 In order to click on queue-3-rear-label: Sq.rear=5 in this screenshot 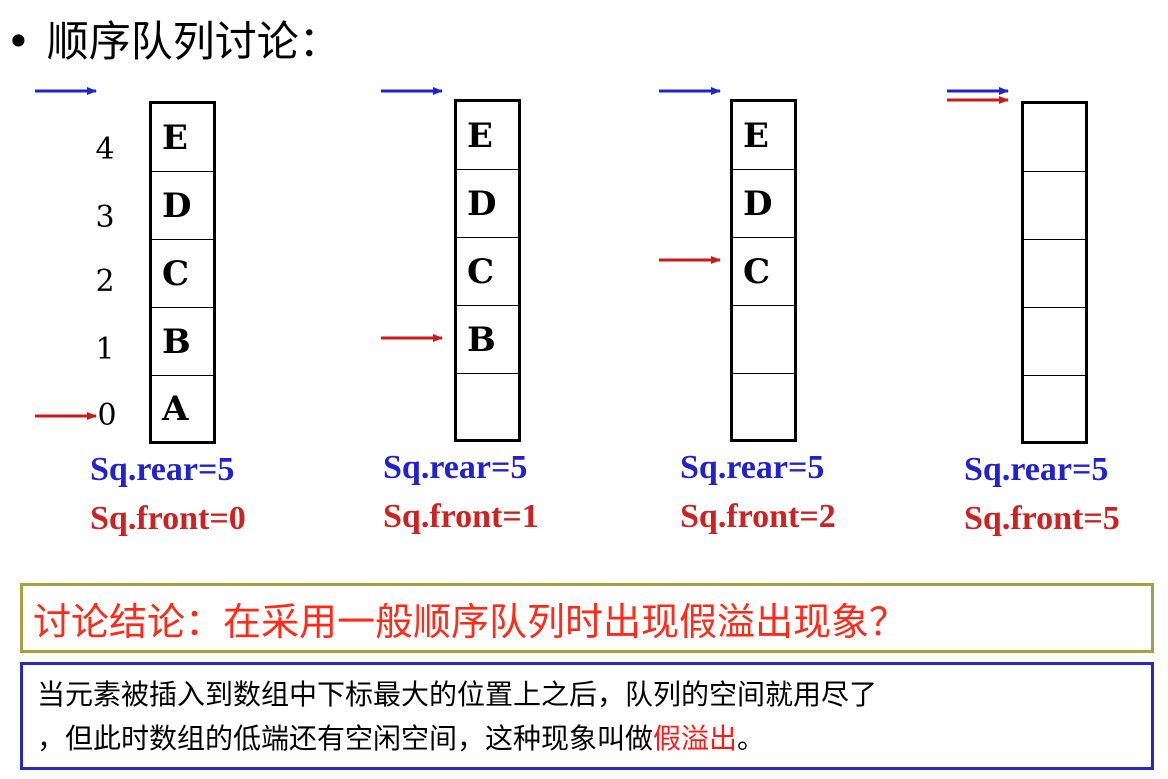, I will do `click(752, 467)`.